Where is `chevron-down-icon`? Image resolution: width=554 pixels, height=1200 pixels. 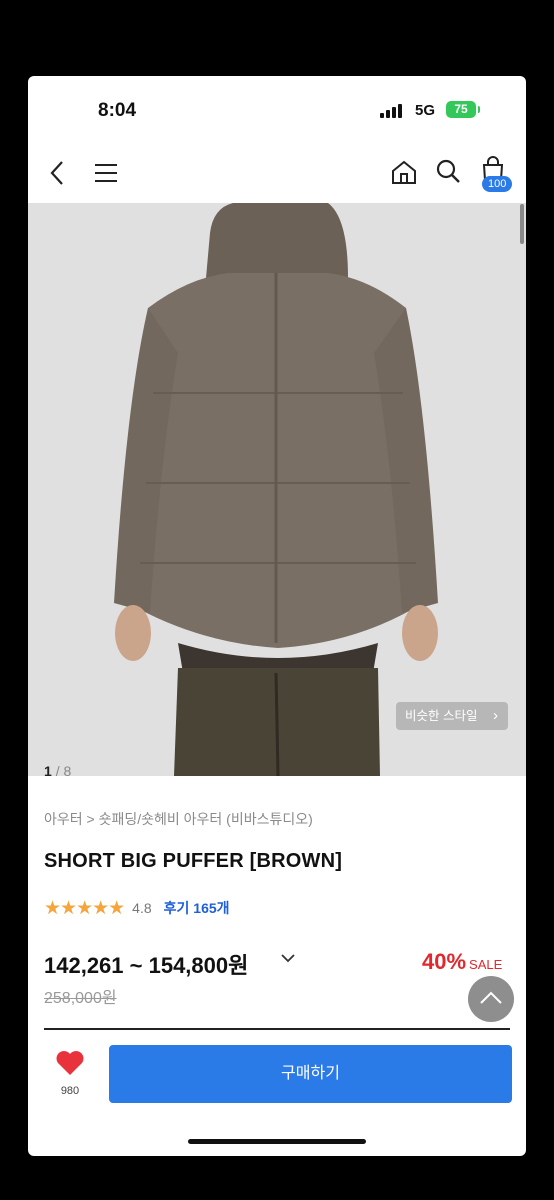 chevron-down-icon is located at coordinates (288, 960).